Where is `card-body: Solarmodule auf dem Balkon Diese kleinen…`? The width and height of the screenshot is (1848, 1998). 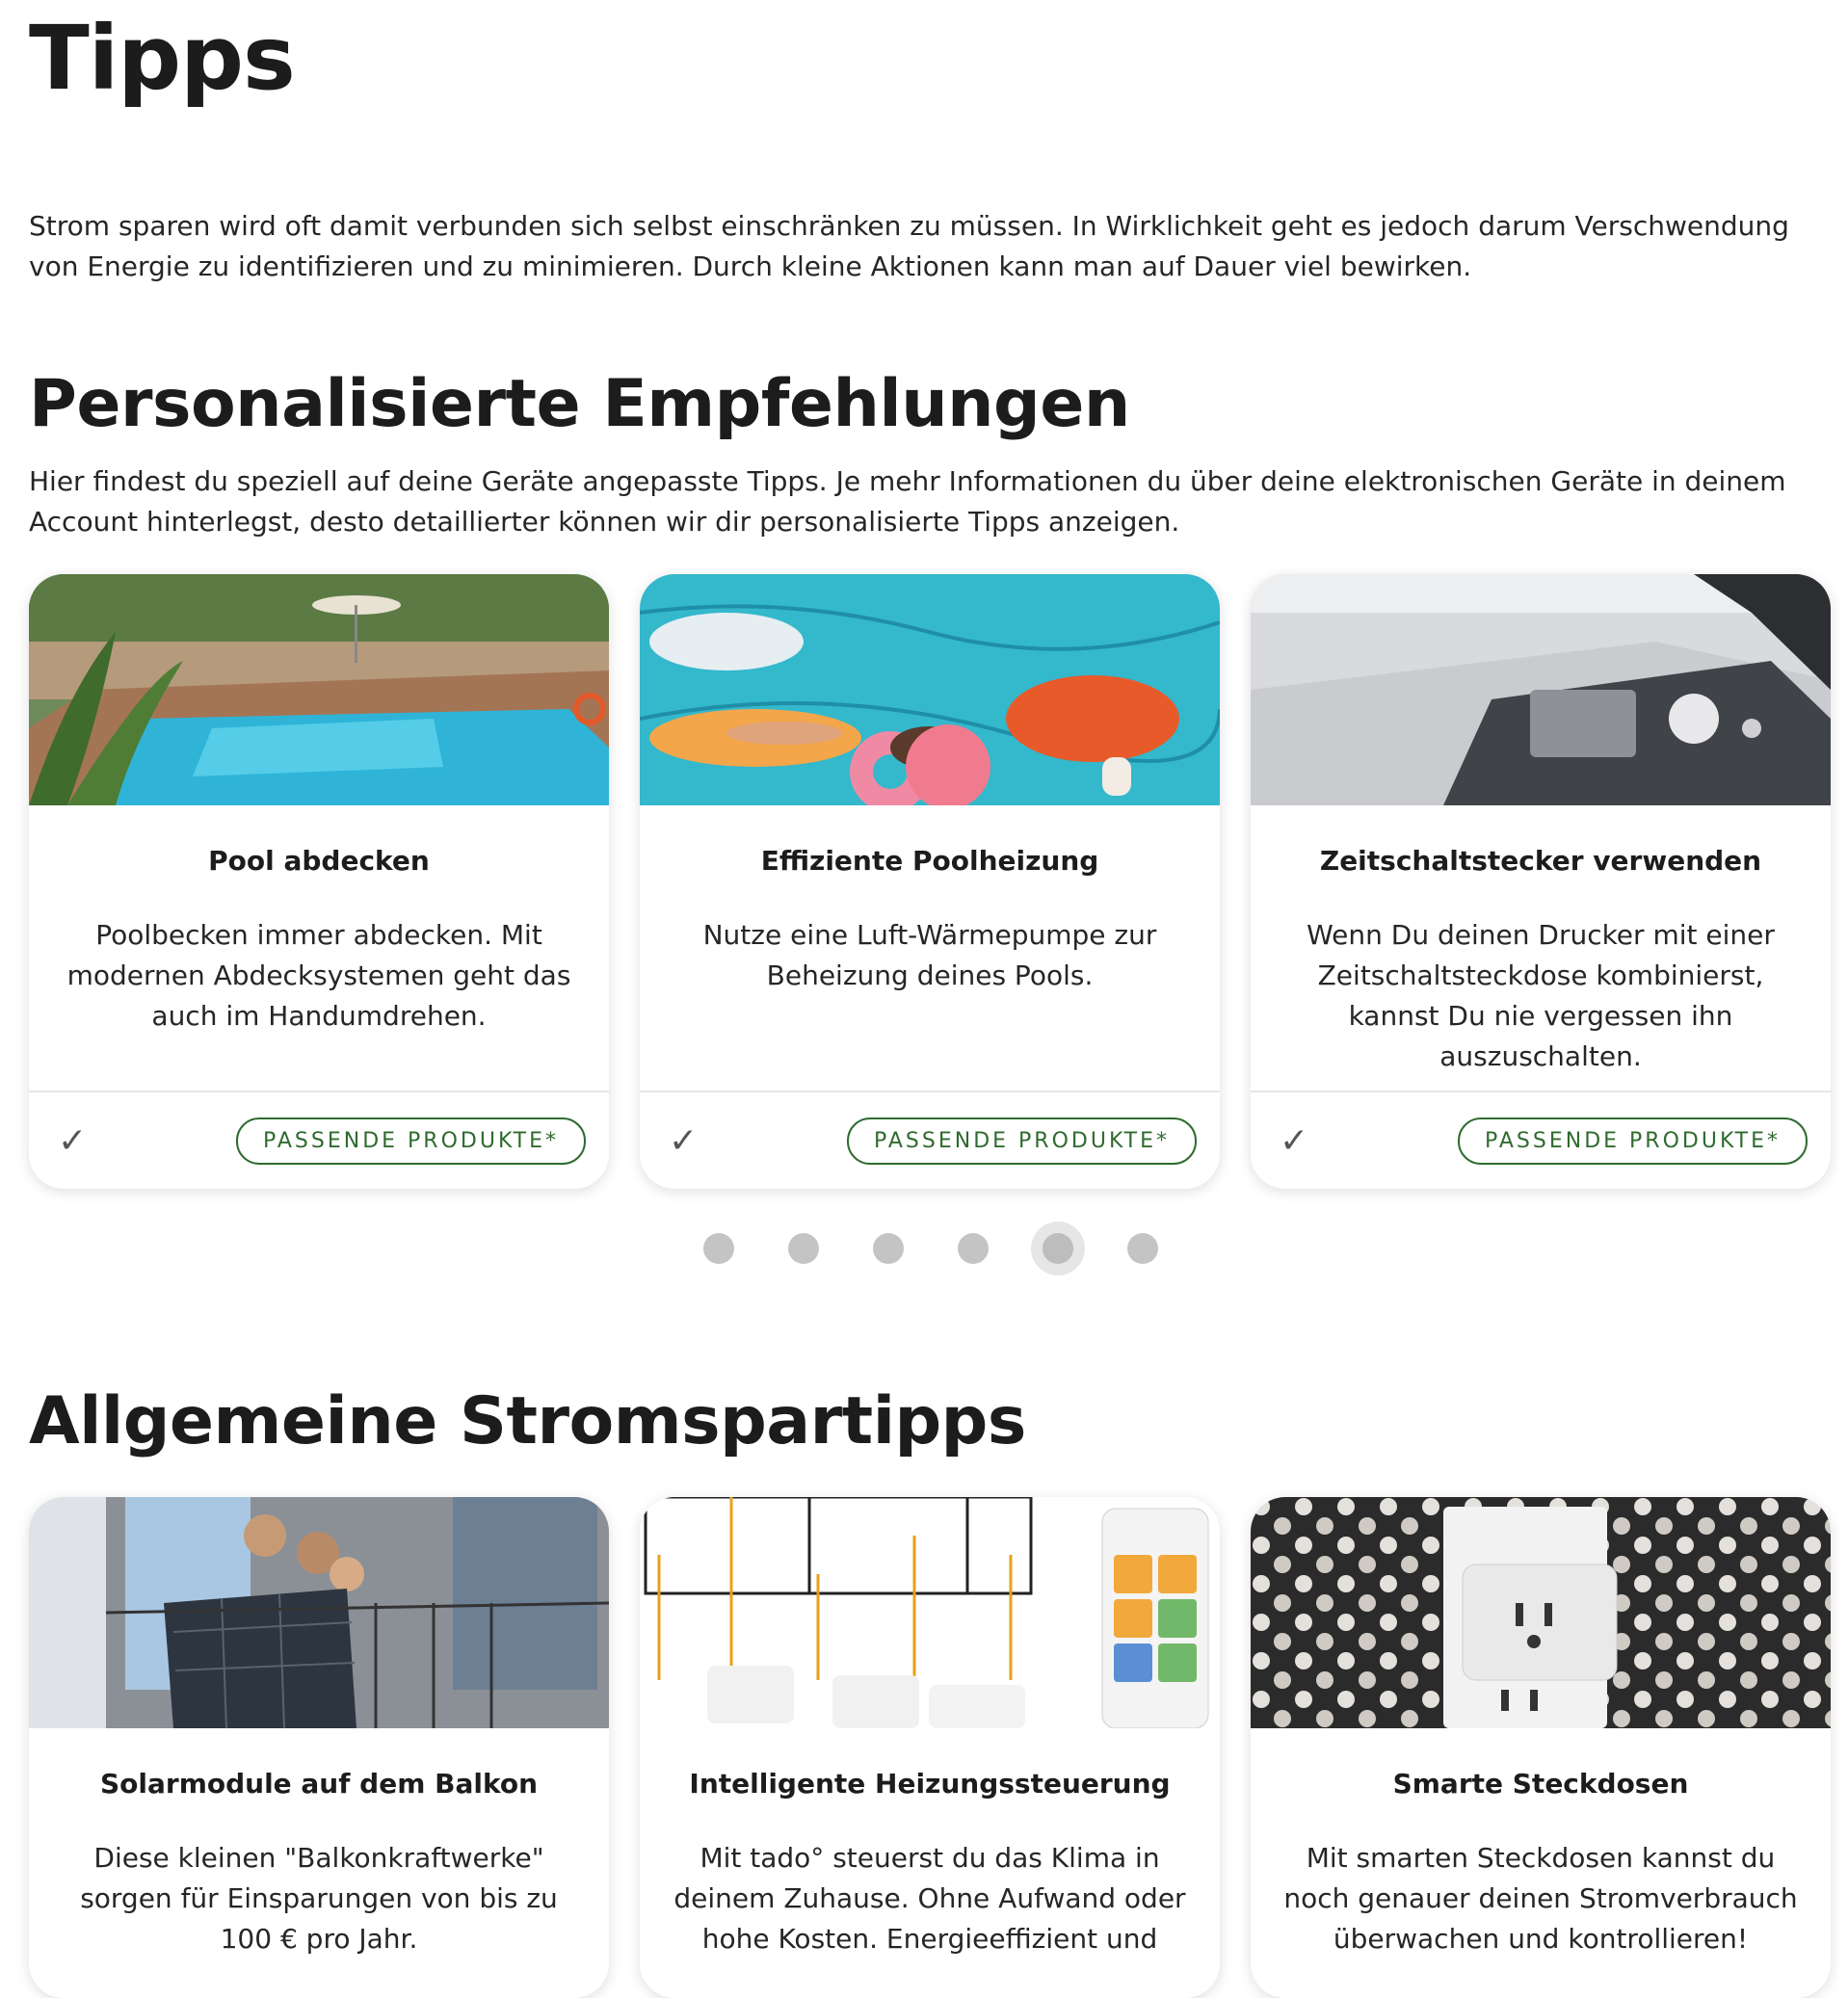 card-body: Solarmodule auf dem Balkon Diese kleinen… is located at coordinates (319, 1863).